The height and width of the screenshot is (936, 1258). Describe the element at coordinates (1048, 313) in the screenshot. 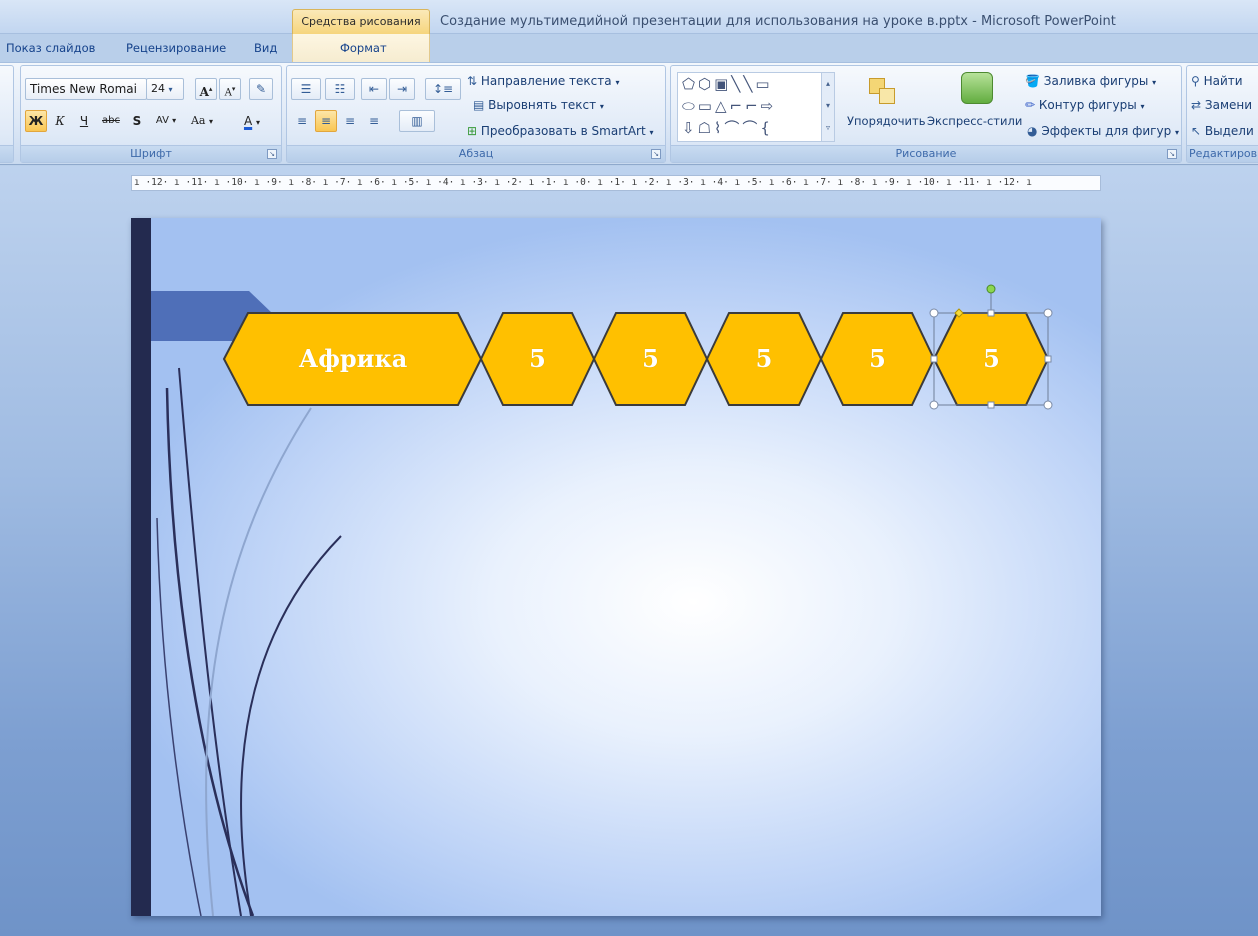

I see `resize-handle-ne` at that location.